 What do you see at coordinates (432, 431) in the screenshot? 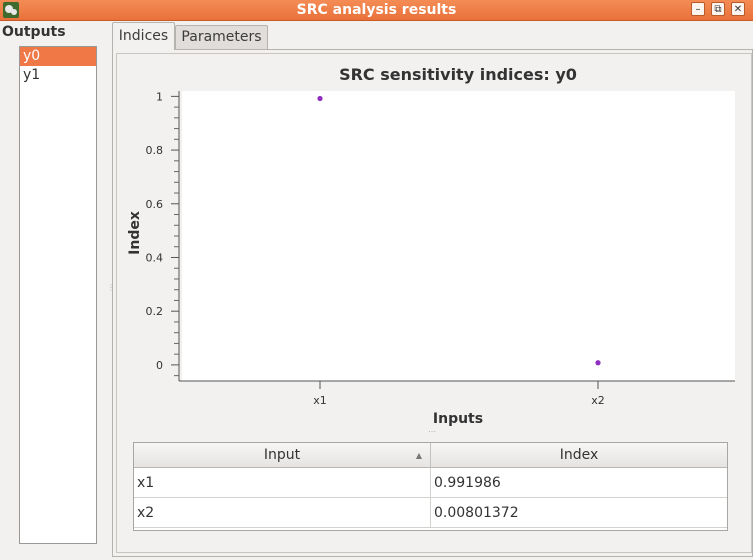
I see `vertical-splitter-handle: ⋯` at bounding box center [432, 431].